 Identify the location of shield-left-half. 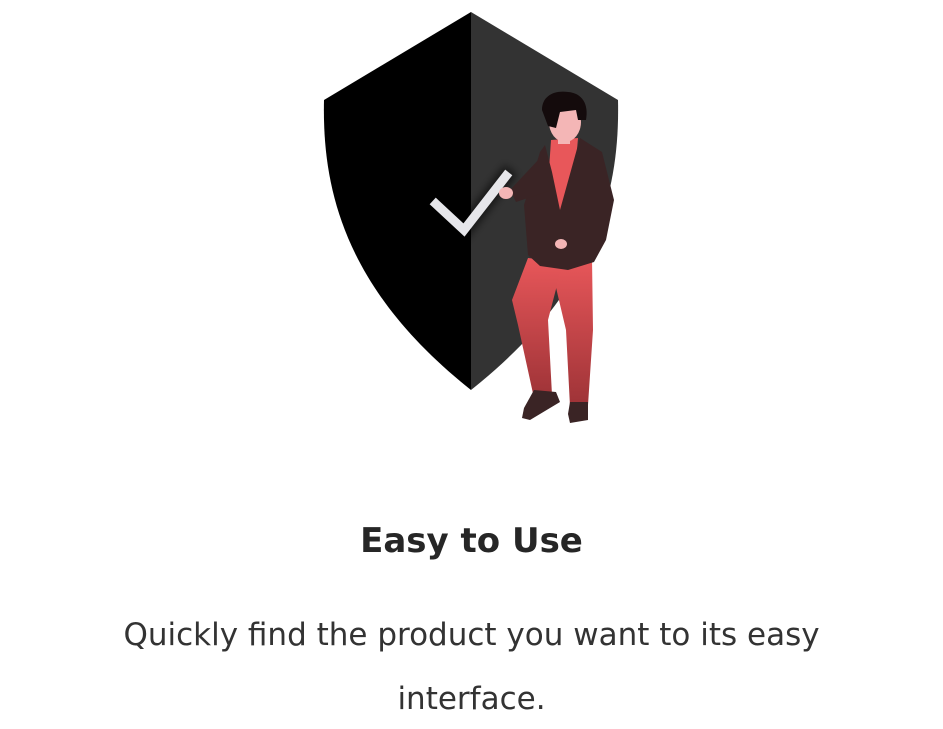
(397, 201).